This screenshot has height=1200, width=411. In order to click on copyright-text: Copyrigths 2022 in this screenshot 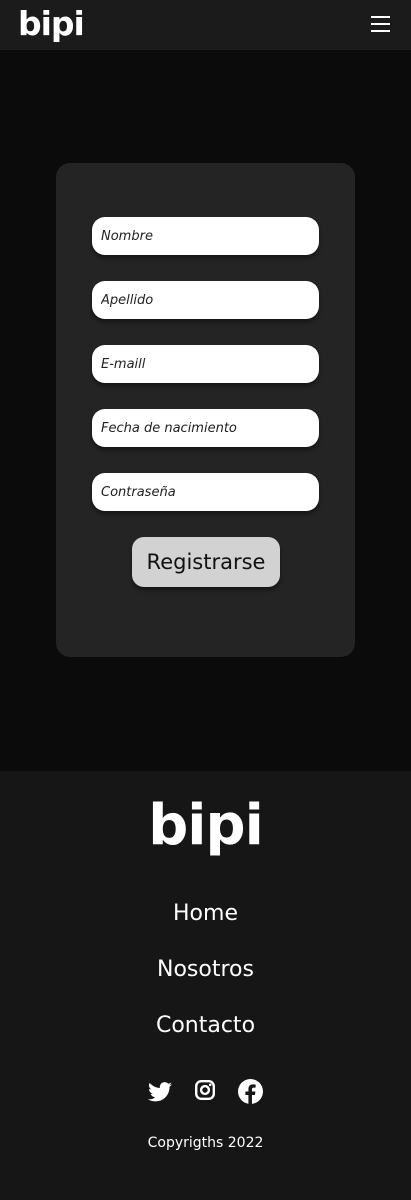, I will do `click(205, 1143)`.